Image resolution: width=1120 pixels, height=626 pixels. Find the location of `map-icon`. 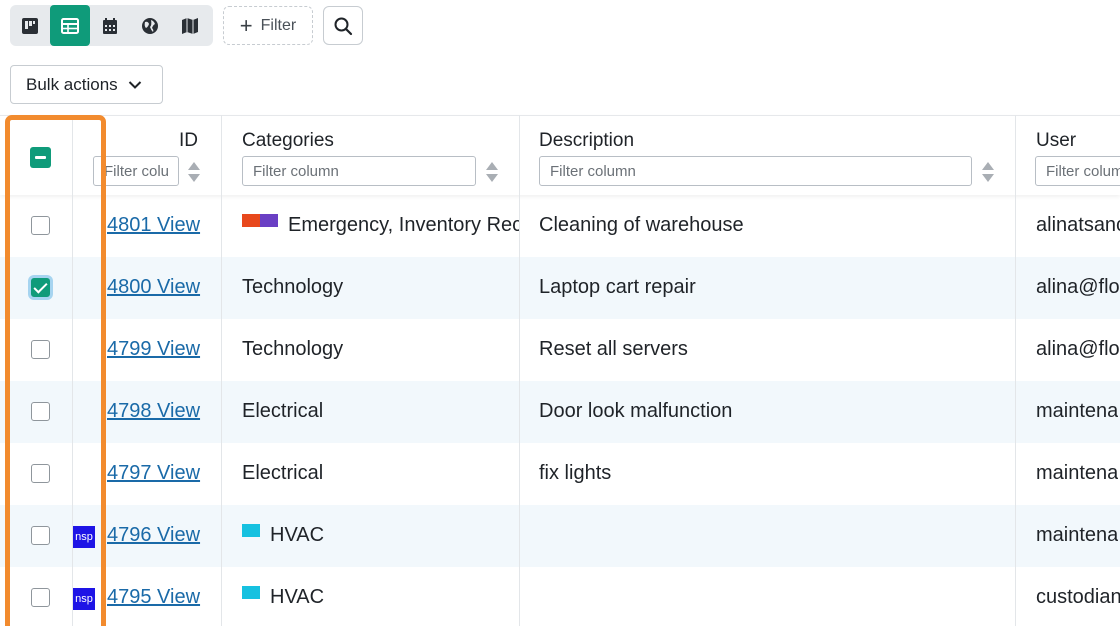

map-icon is located at coordinates (190, 25).